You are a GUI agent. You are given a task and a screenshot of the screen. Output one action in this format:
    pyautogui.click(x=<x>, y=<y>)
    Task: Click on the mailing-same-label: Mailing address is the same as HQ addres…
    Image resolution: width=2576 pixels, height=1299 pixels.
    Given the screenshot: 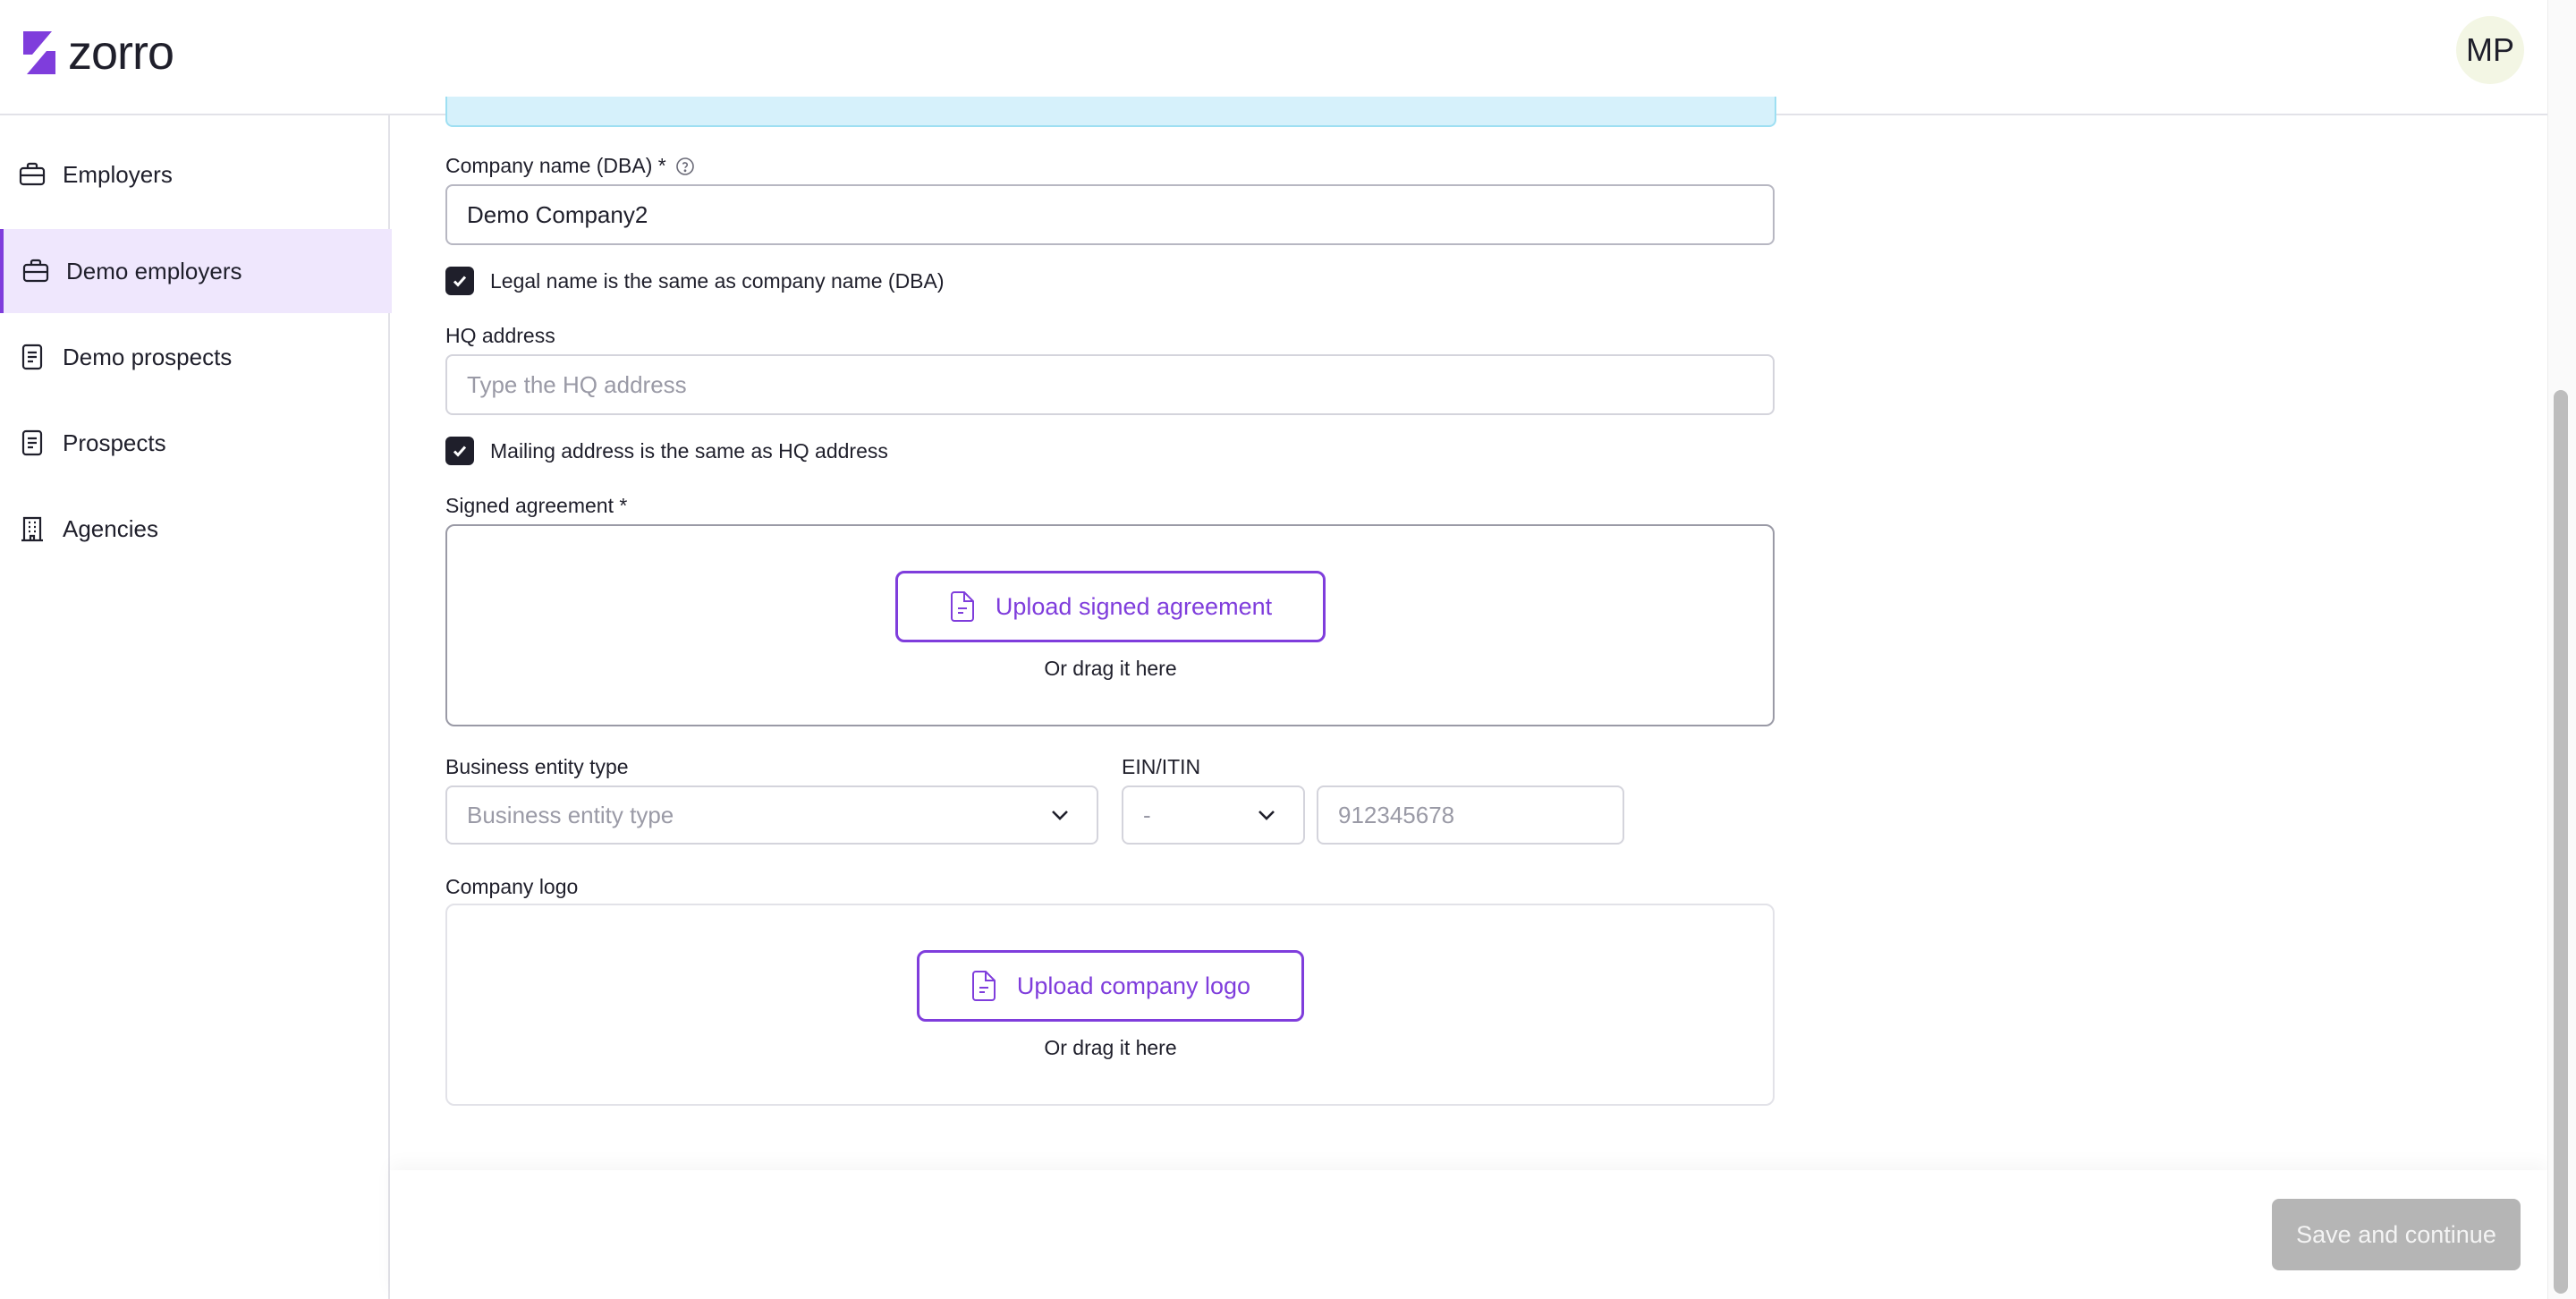 What is the action you would take?
    pyautogui.click(x=689, y=450)
    